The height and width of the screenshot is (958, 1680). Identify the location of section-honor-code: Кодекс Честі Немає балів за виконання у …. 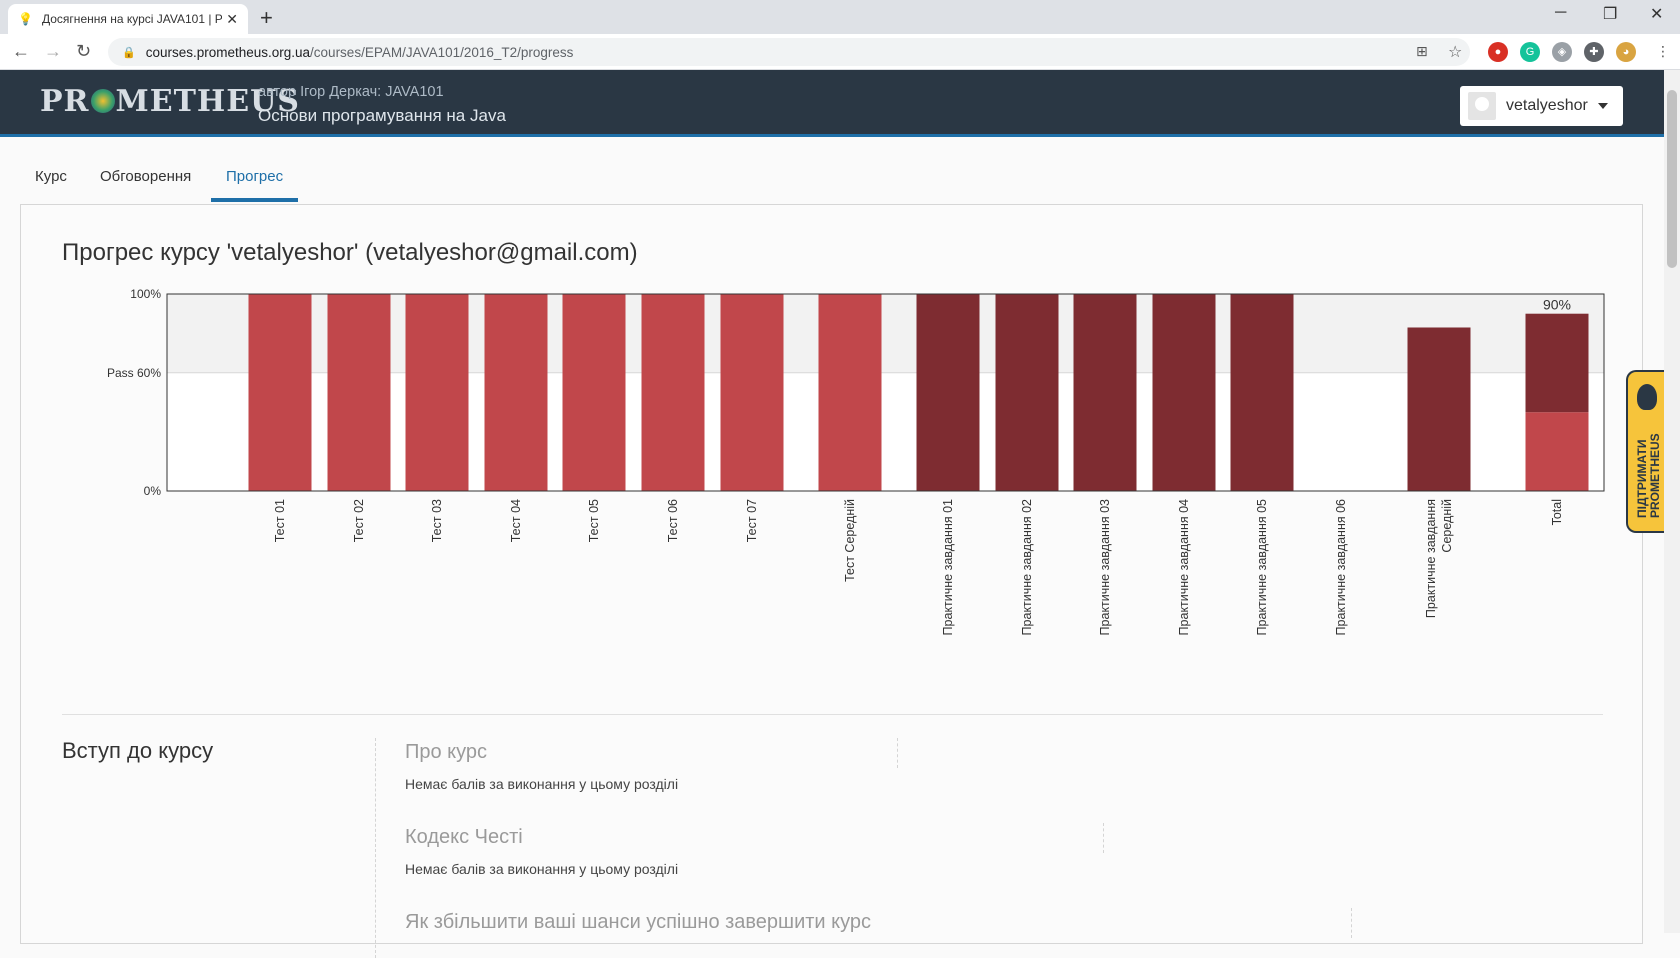
(541, 851).